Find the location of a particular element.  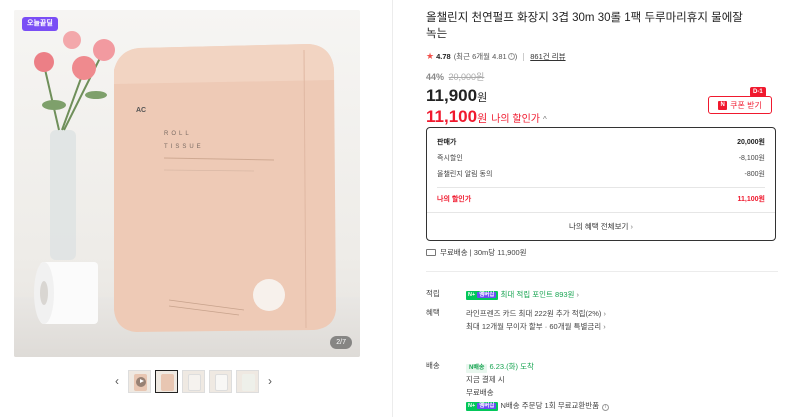

my-discount-label: 나의 할인가 is located at coordinates (515, 119).